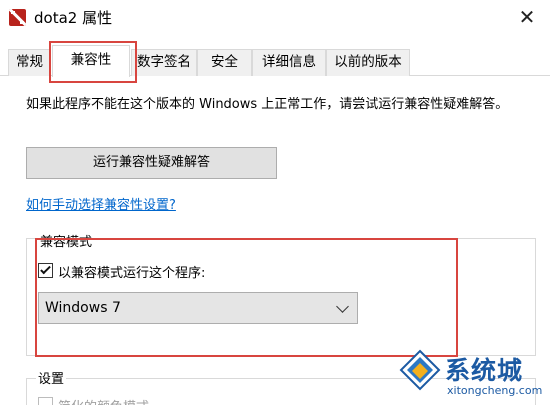  I want to click on tab-previous-versions: 以前的版本, so click(368, 62).